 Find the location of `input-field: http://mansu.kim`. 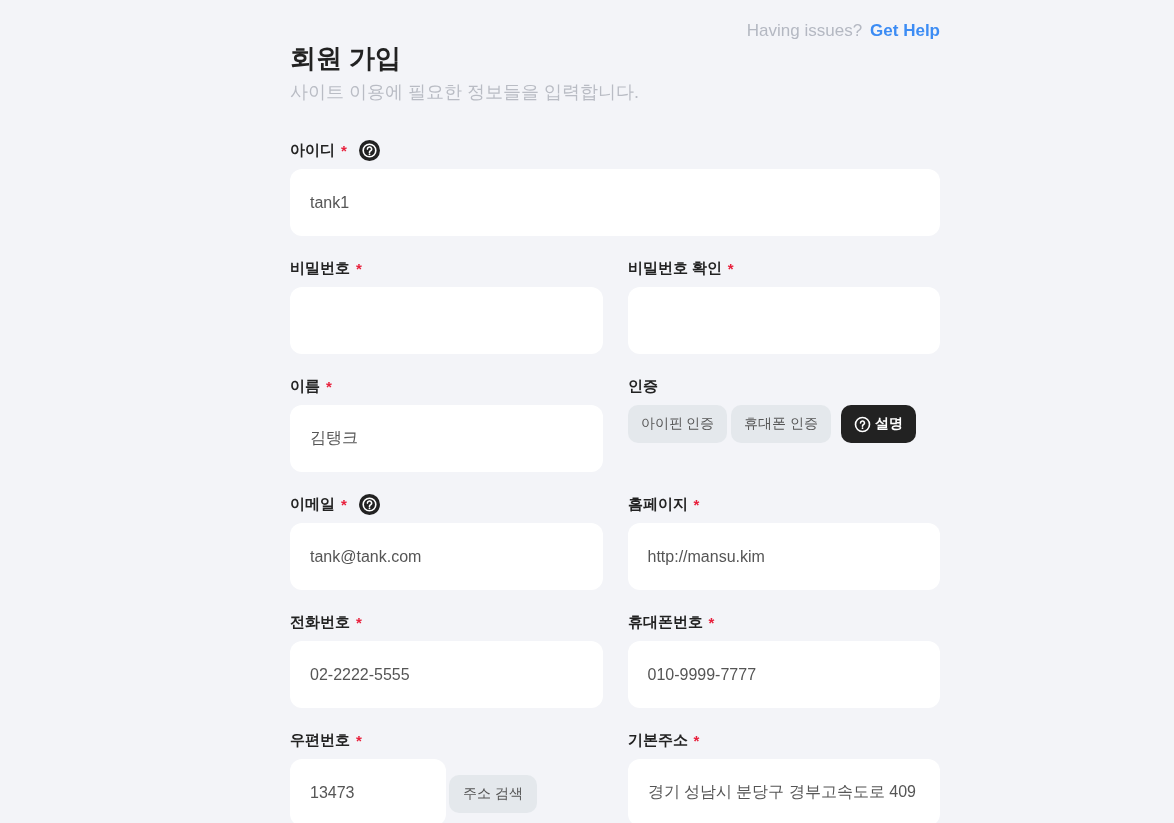

input-field: http://mansu.kim is located at coordinates (783, 556).